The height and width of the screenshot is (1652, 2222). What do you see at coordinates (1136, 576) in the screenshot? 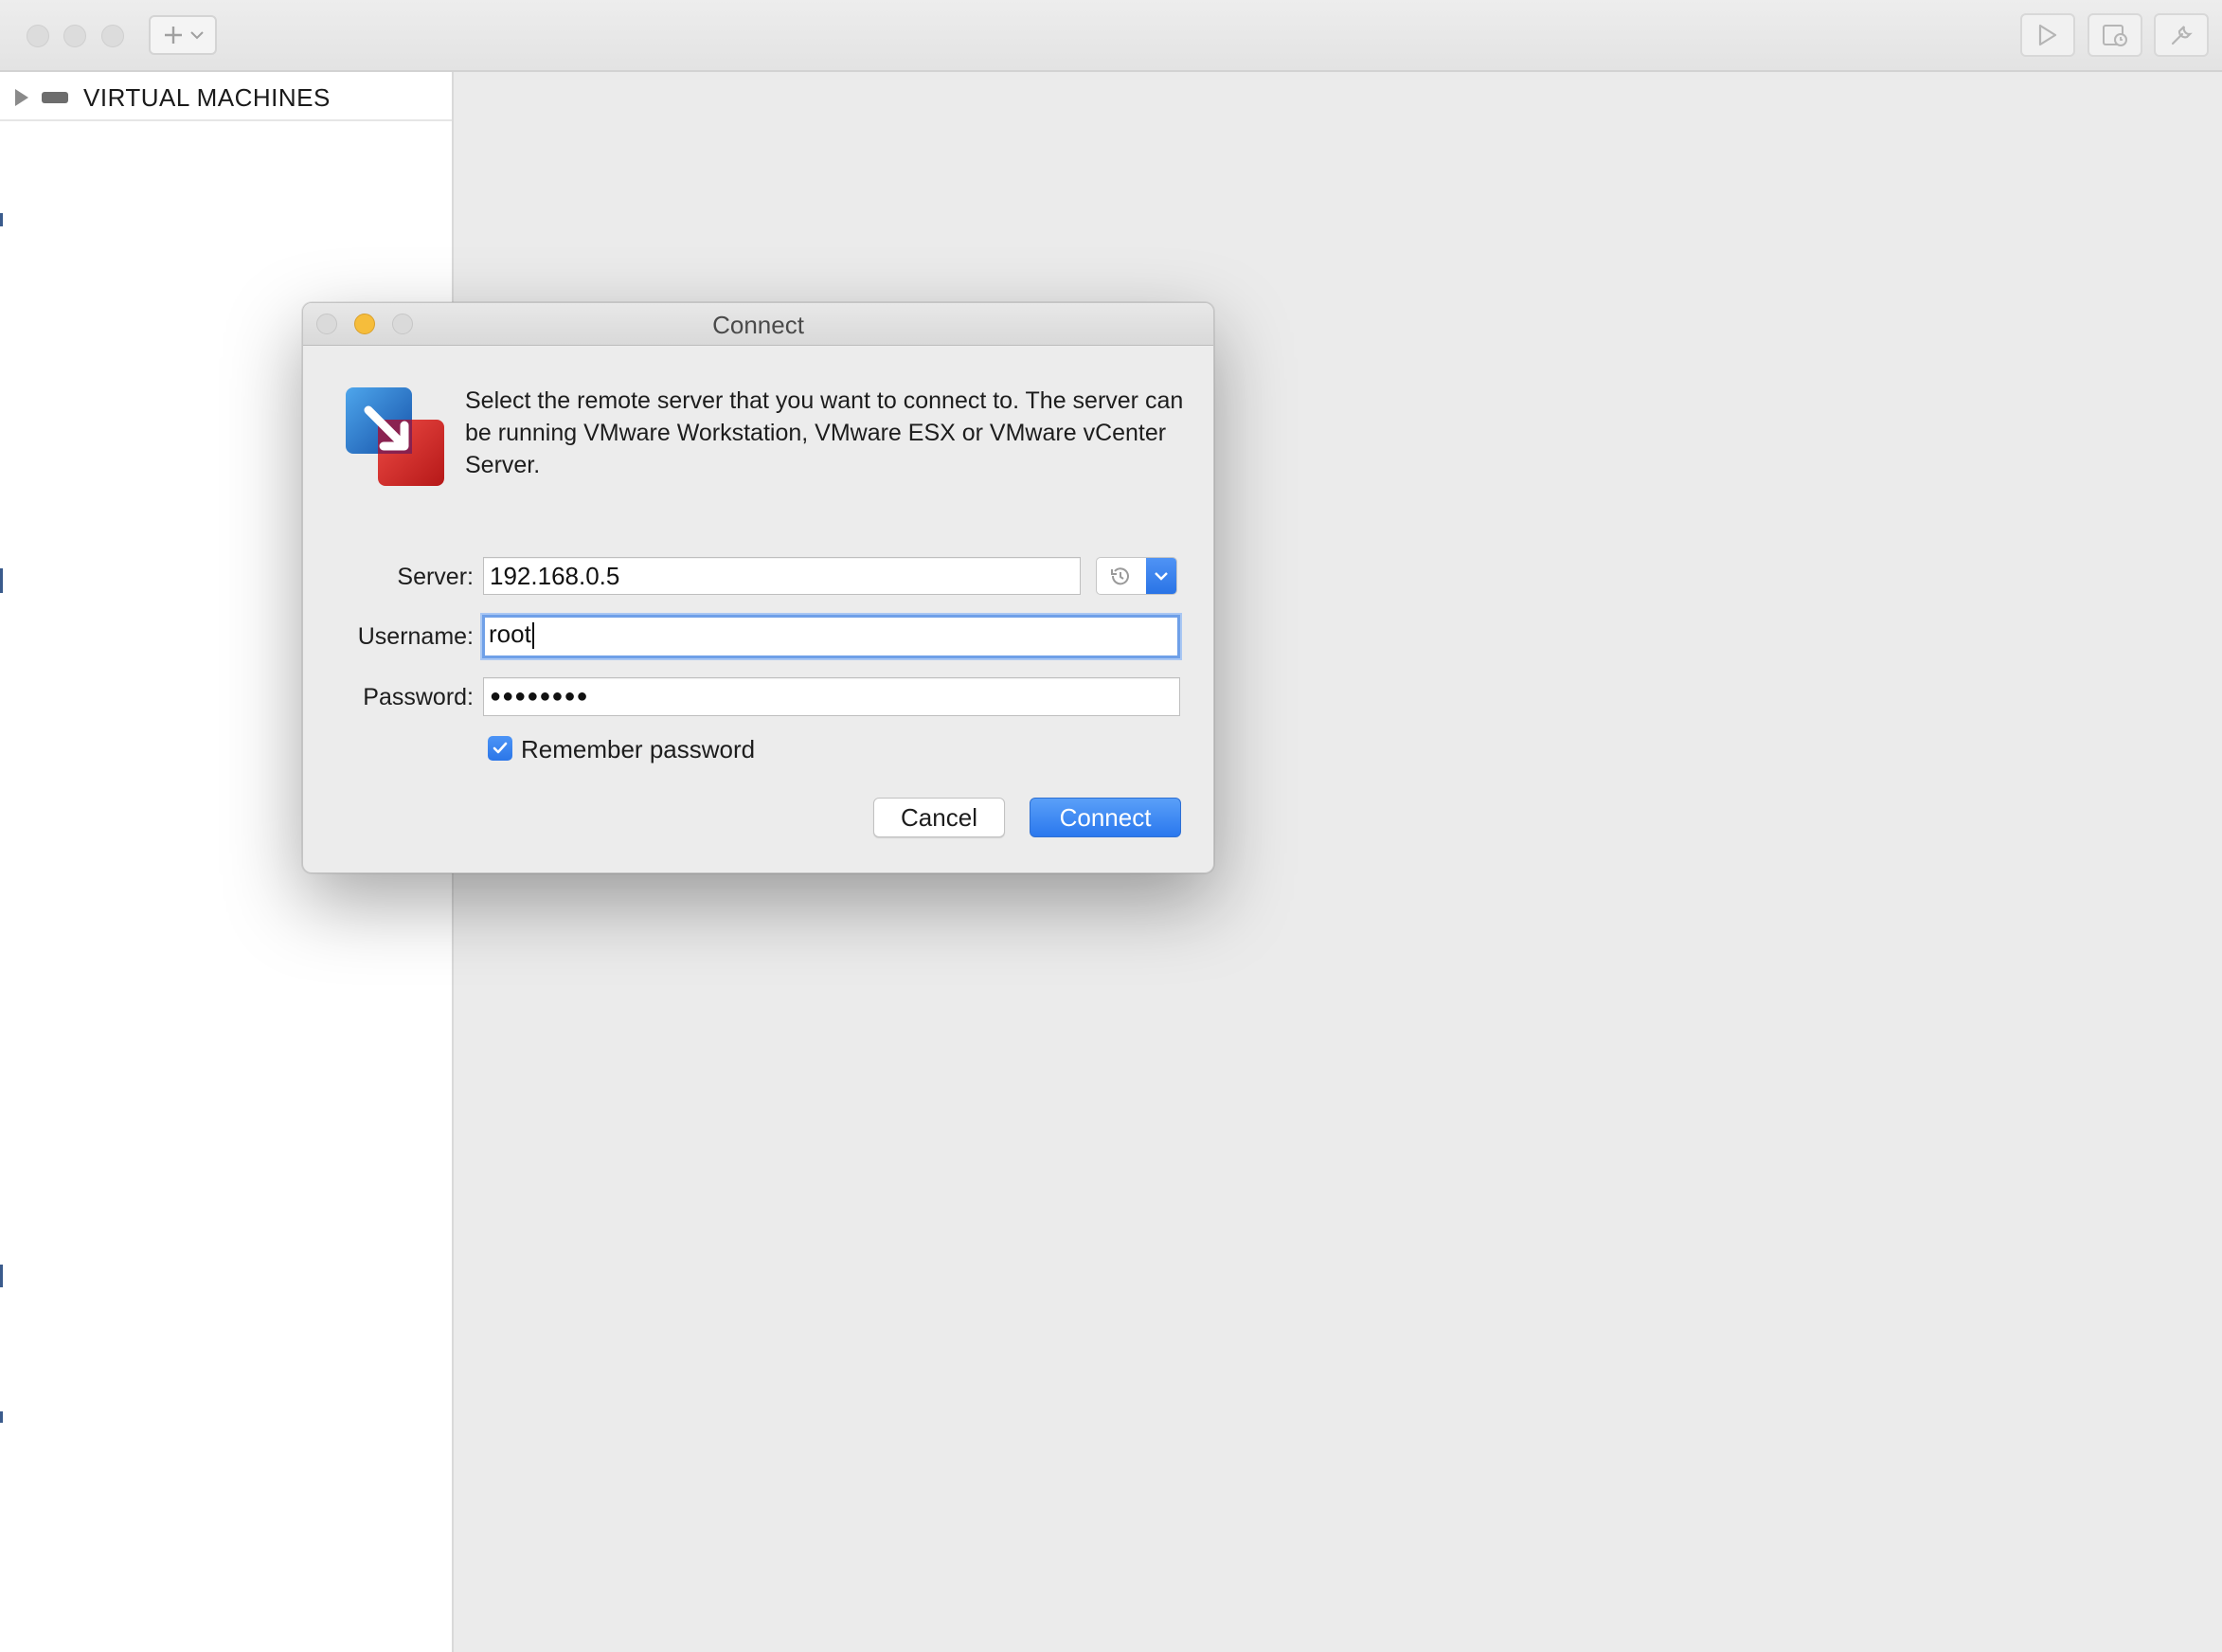
I see `server-history-dropdown` at bounding box center [1136, 576].